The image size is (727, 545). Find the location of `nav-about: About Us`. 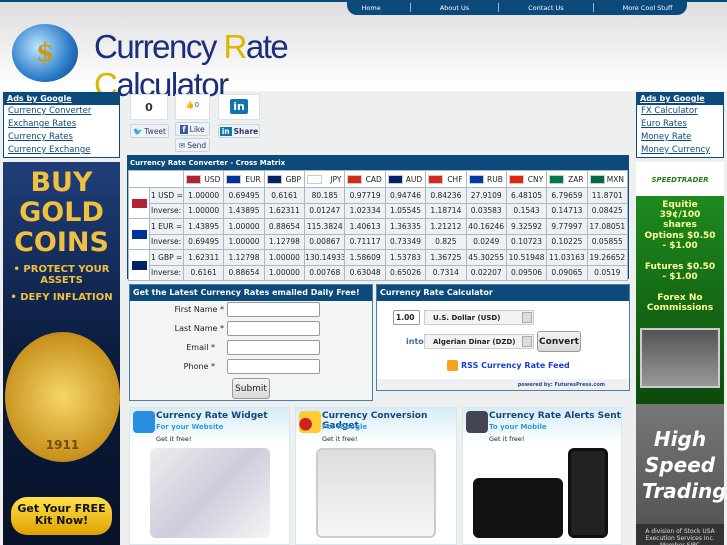

nav-about: About Us is located at coordinates (454, 8).